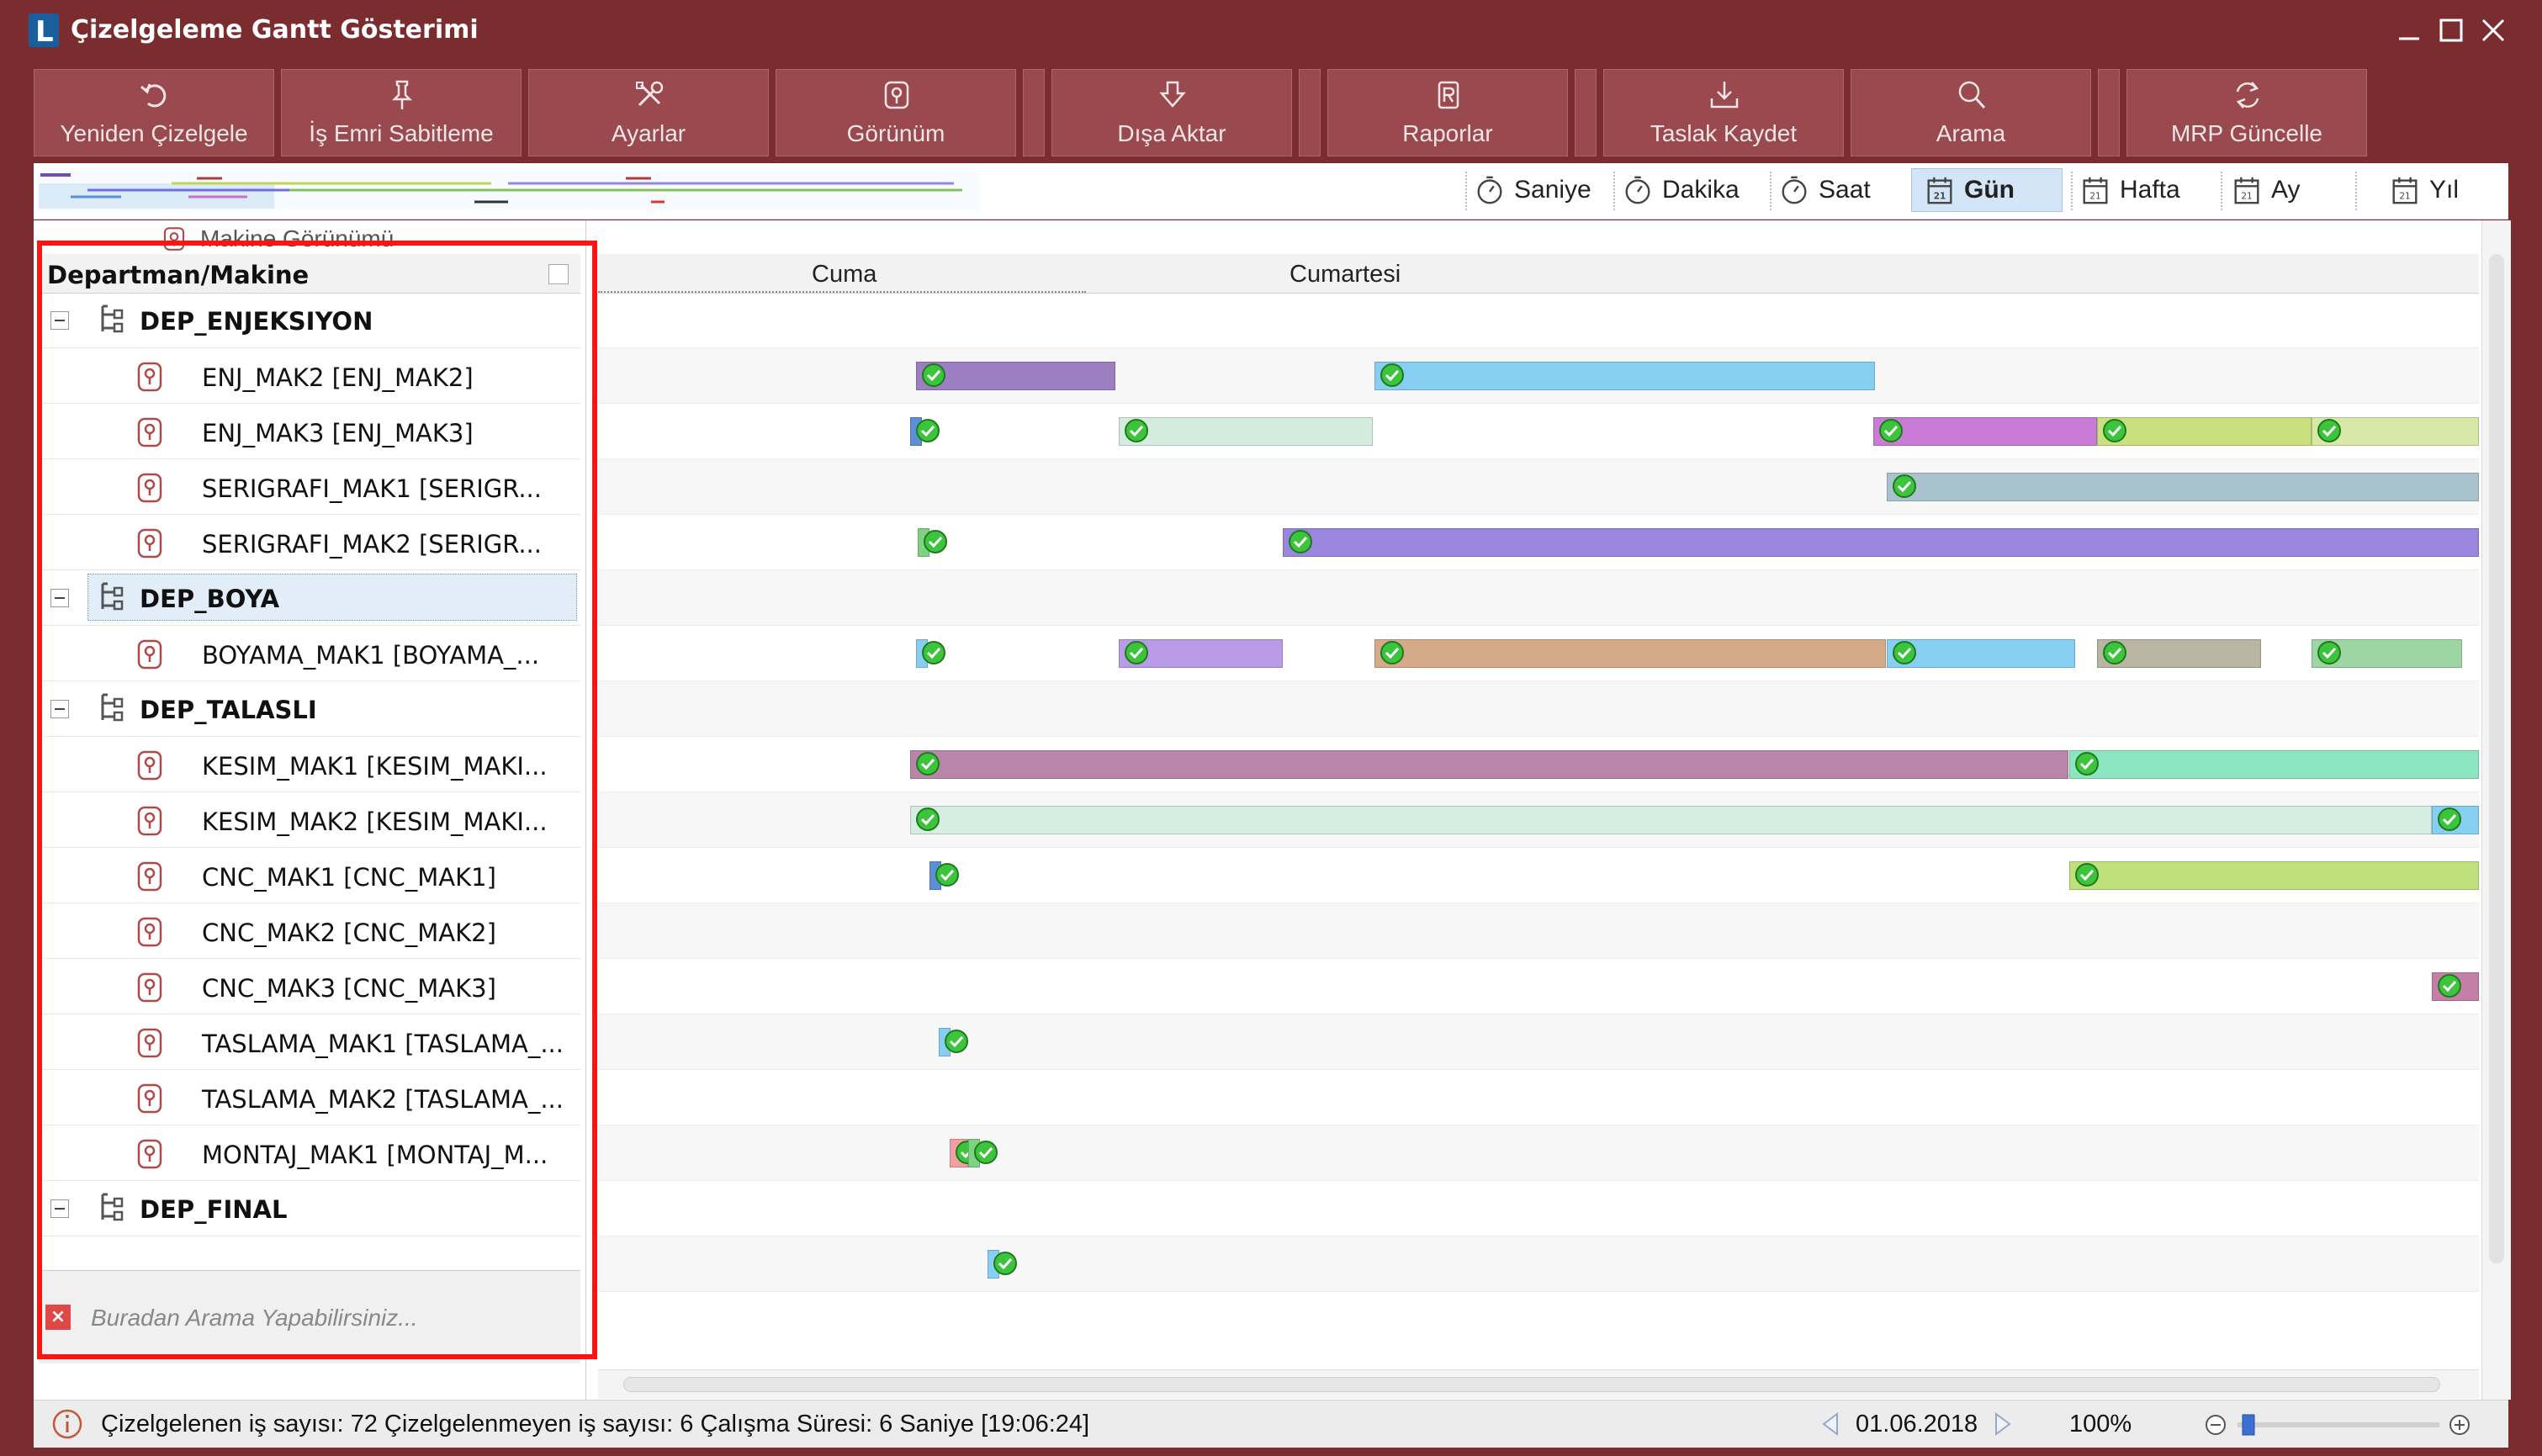  Describe the element at coordinates (1532, 190) in the screenshot. I see `scale-second-button: Saniye` at that location.